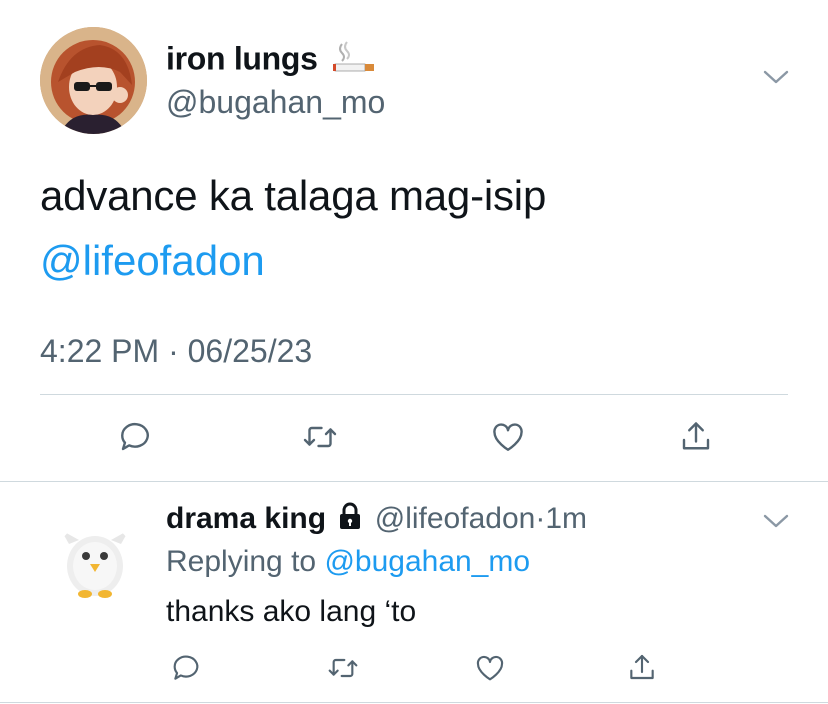 The height and width of the screenshot is (704, 828). What do you see at coordinates (93, 80) in the screenshot?
I see `author-avatar` at bounding box center [93, 80].